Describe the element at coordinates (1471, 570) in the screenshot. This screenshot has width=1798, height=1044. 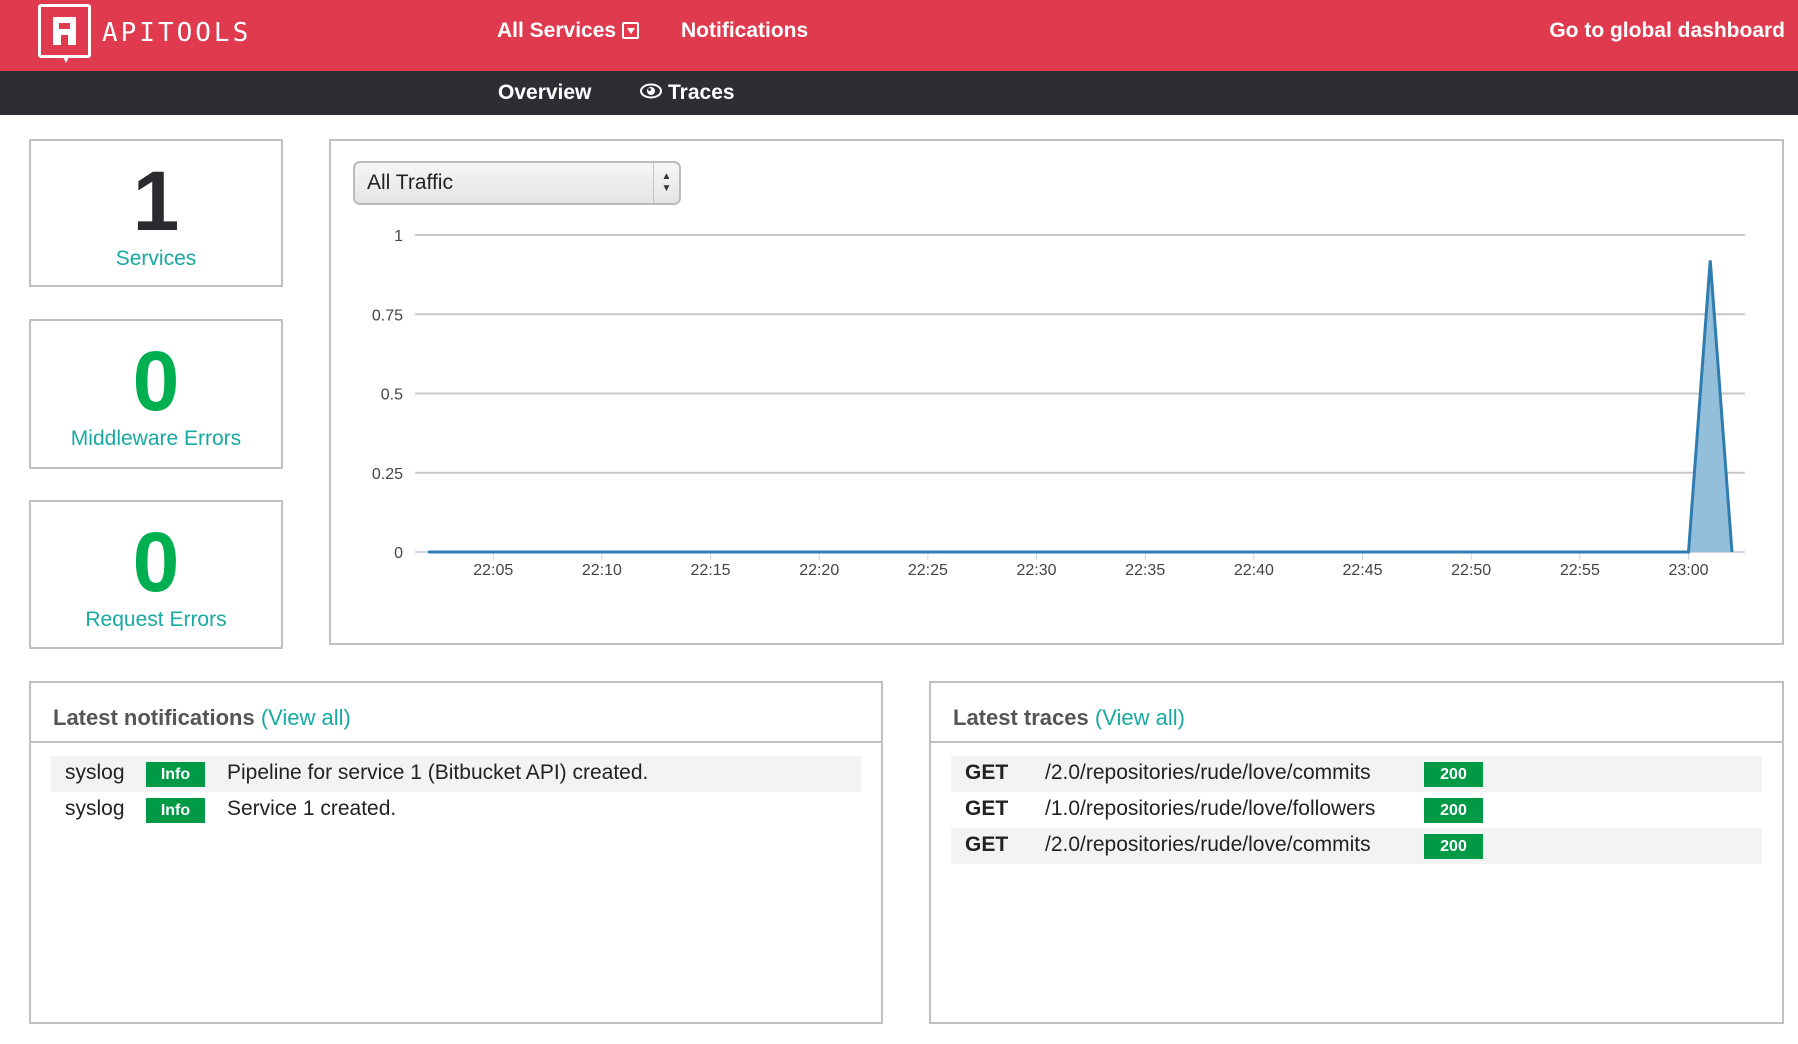
I see `x-tick-label: 22:50` at that location.